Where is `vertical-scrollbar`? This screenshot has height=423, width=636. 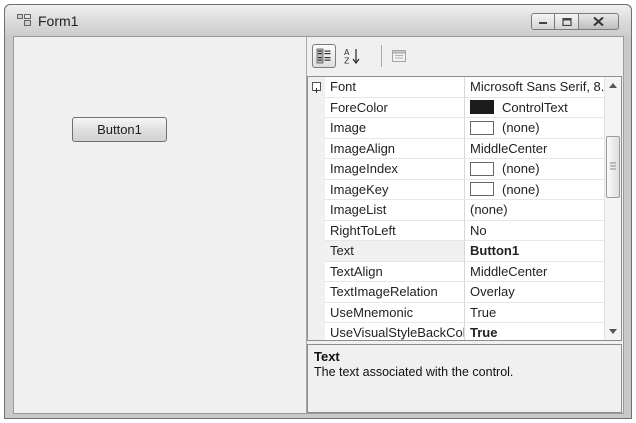 vertical-scrollbar is located at coordinates (612, 208).